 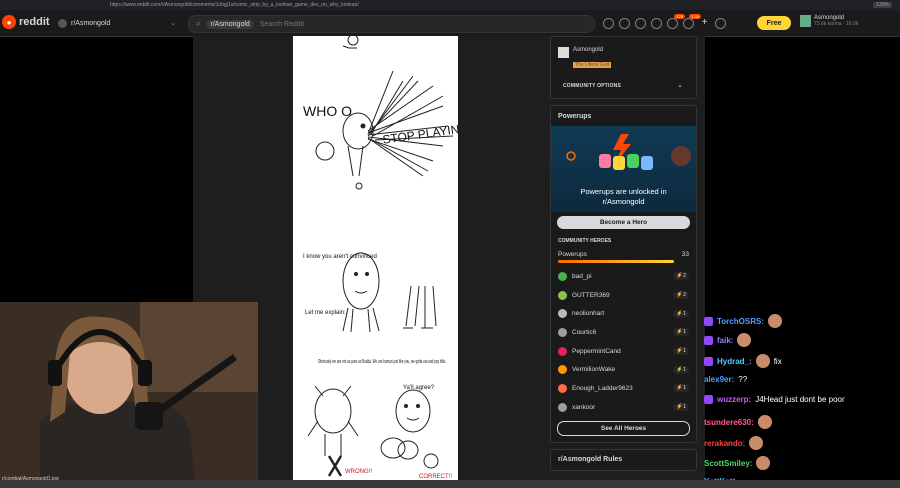 What do you see at coordinates (623, 313) in the screenshot?
I see `hero-row: neolionhart ⚡1` at bounding box center [623, 313].